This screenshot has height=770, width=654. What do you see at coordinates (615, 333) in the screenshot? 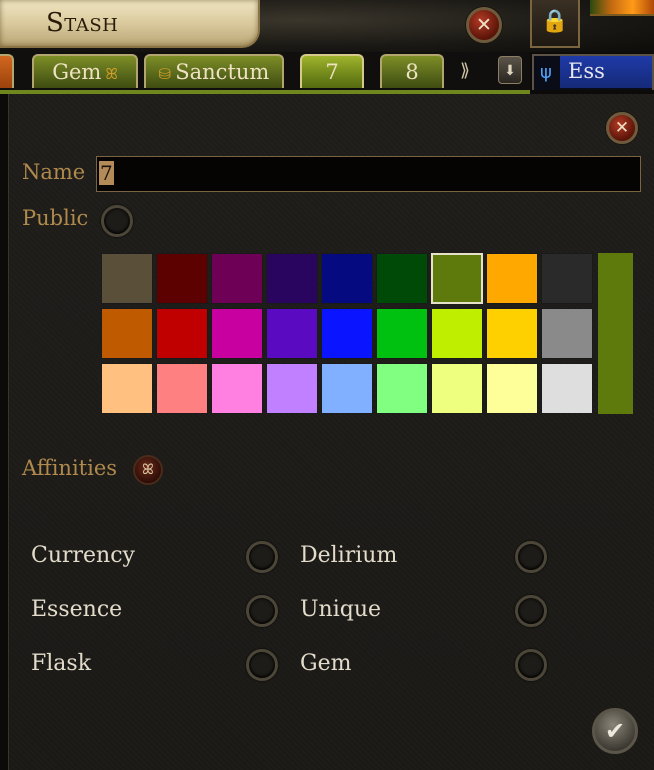
I see `selected-color-preview` at bounding box center [615, 333].